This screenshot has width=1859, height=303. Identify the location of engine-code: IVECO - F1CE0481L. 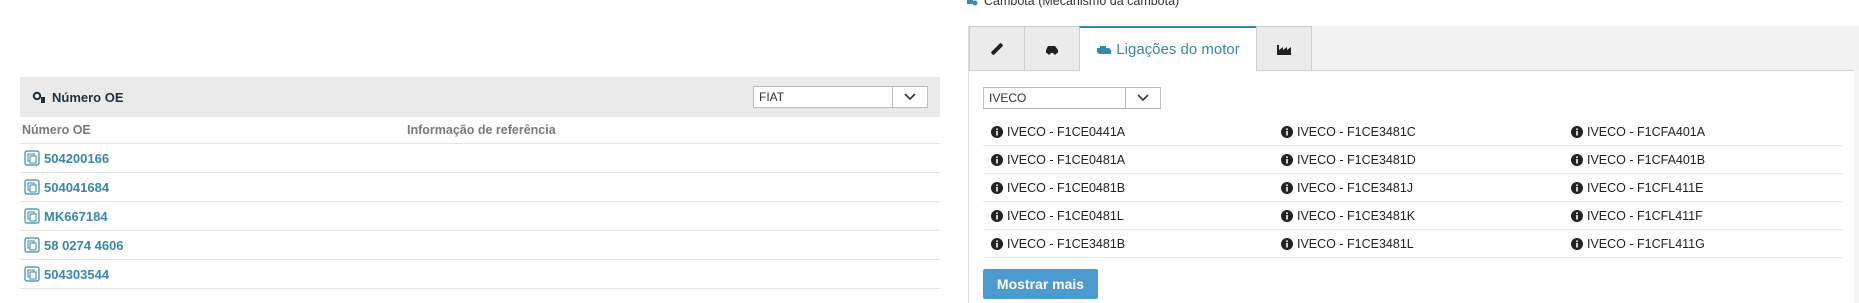
(1065, 215).